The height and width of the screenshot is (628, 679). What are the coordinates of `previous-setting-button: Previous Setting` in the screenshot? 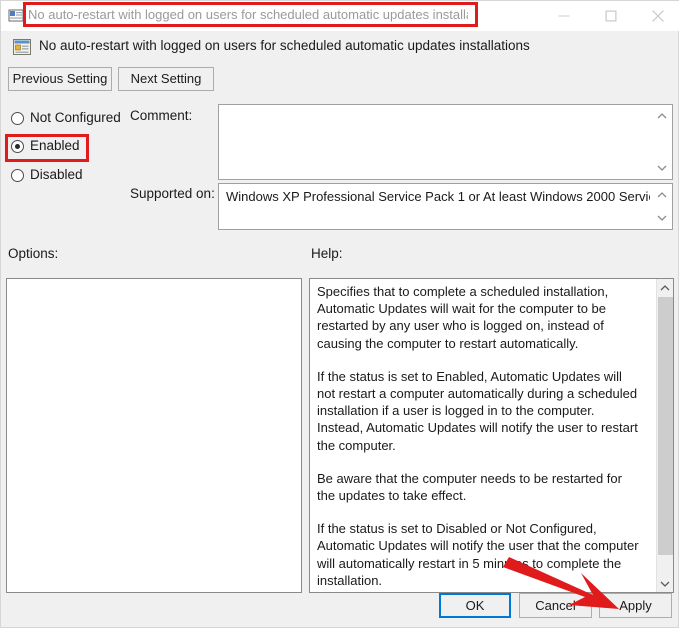 It's located at (60, 79).